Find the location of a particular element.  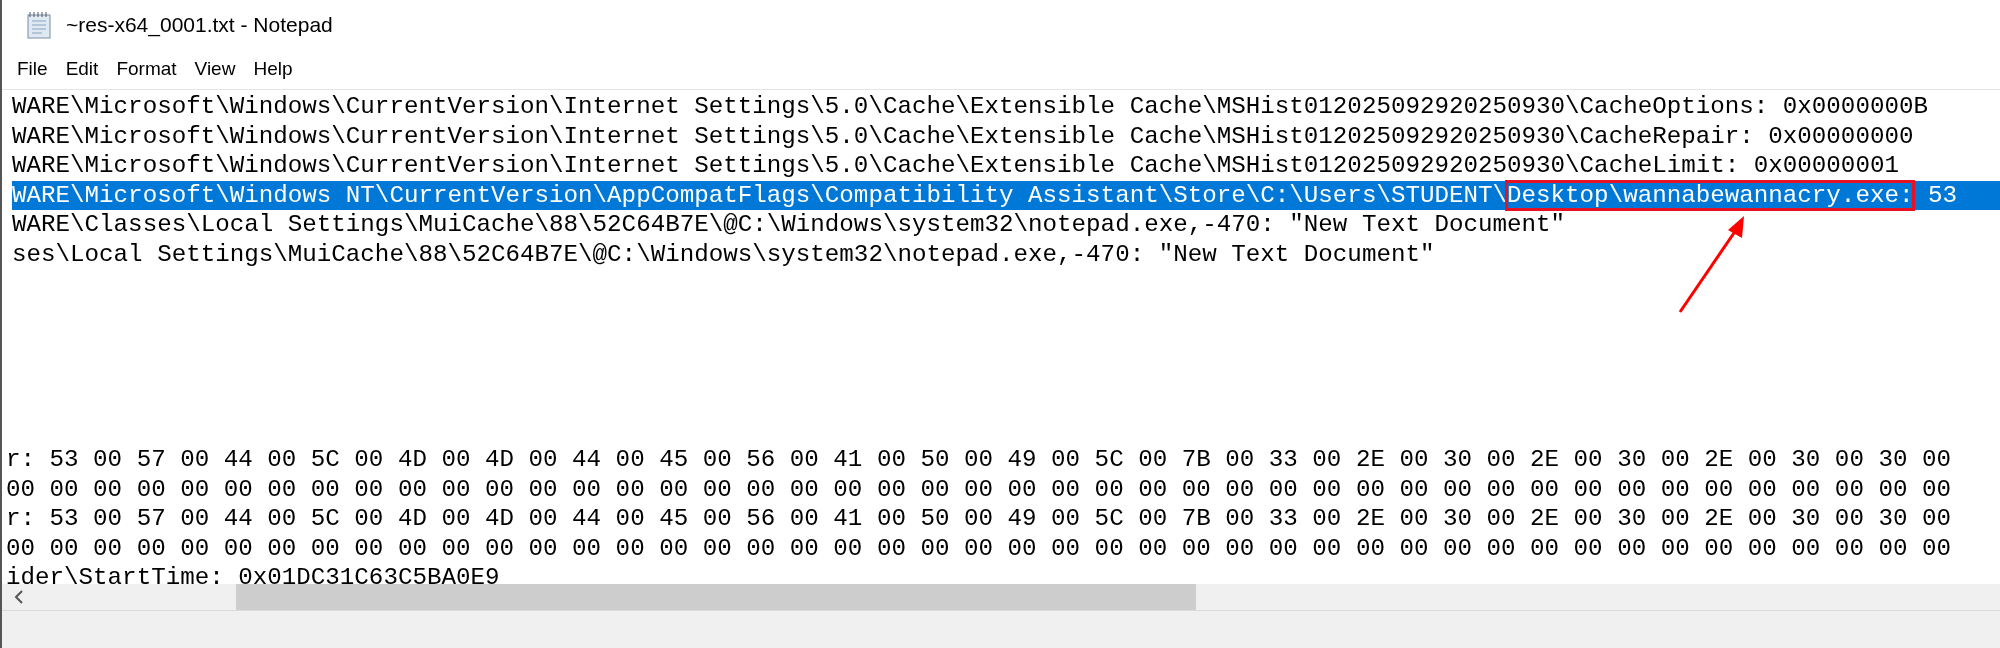

notepad-icon is located at coordinates (39, 25).